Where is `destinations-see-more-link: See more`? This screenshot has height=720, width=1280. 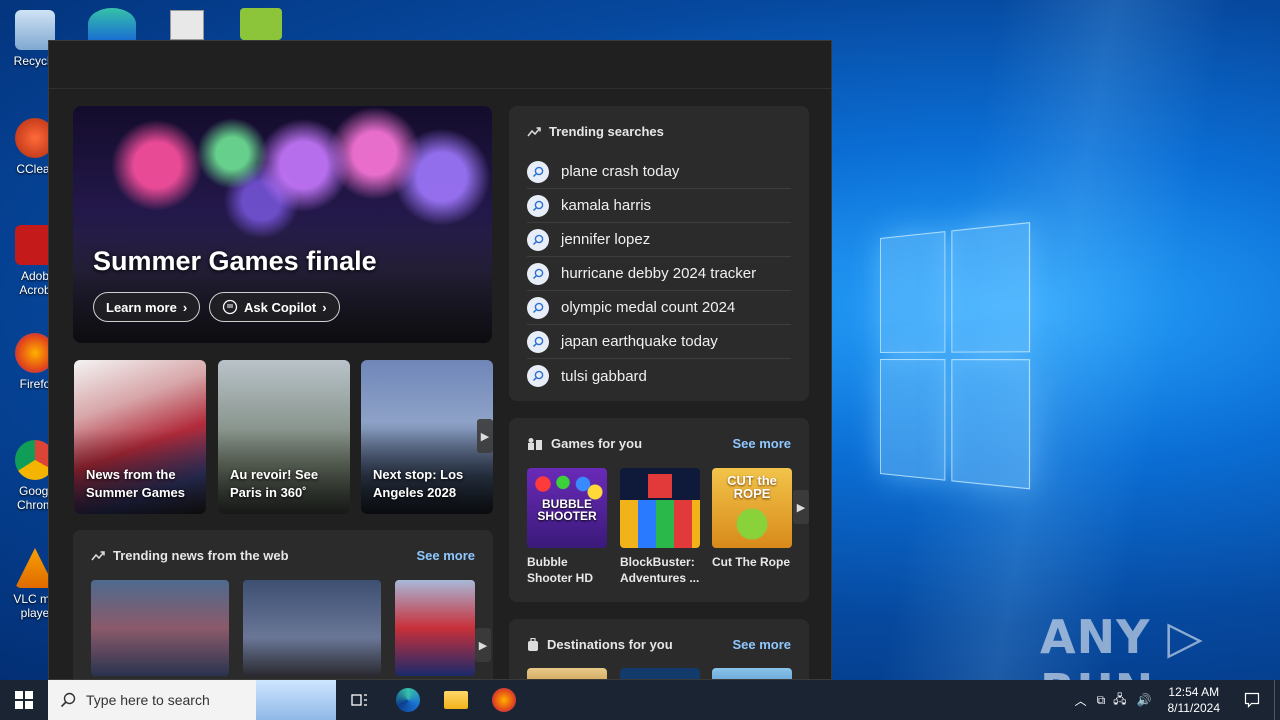
destinations-see-more-link: See more is located at coordinates (761, 644).